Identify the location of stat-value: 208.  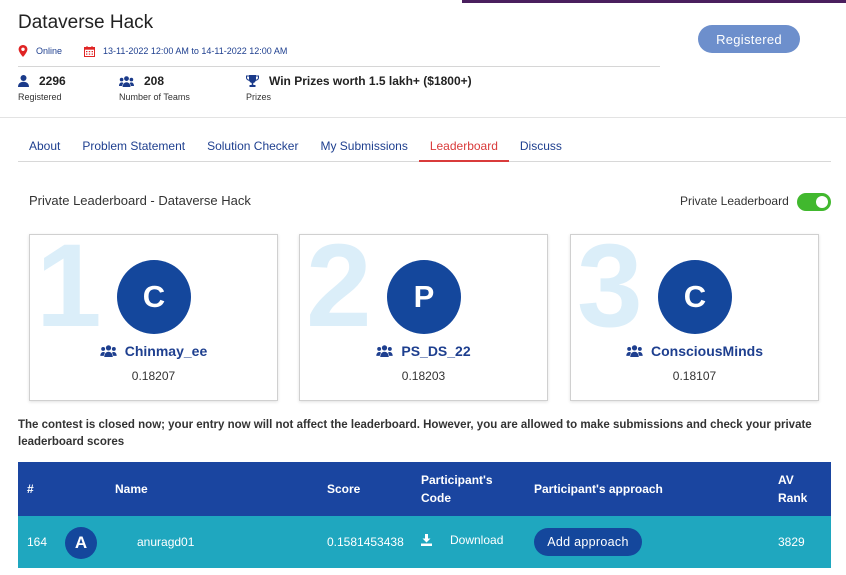
(154, 81).